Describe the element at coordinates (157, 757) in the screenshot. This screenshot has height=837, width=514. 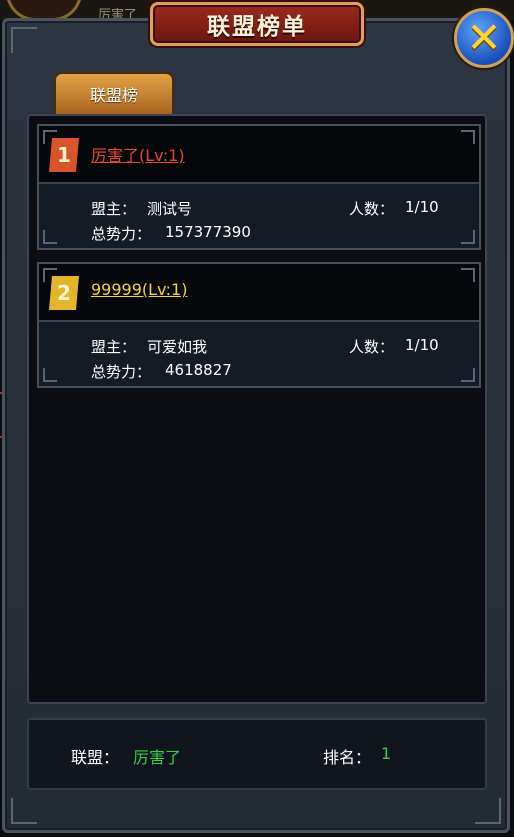
I see `alliance-value: 厉害了` at that location.